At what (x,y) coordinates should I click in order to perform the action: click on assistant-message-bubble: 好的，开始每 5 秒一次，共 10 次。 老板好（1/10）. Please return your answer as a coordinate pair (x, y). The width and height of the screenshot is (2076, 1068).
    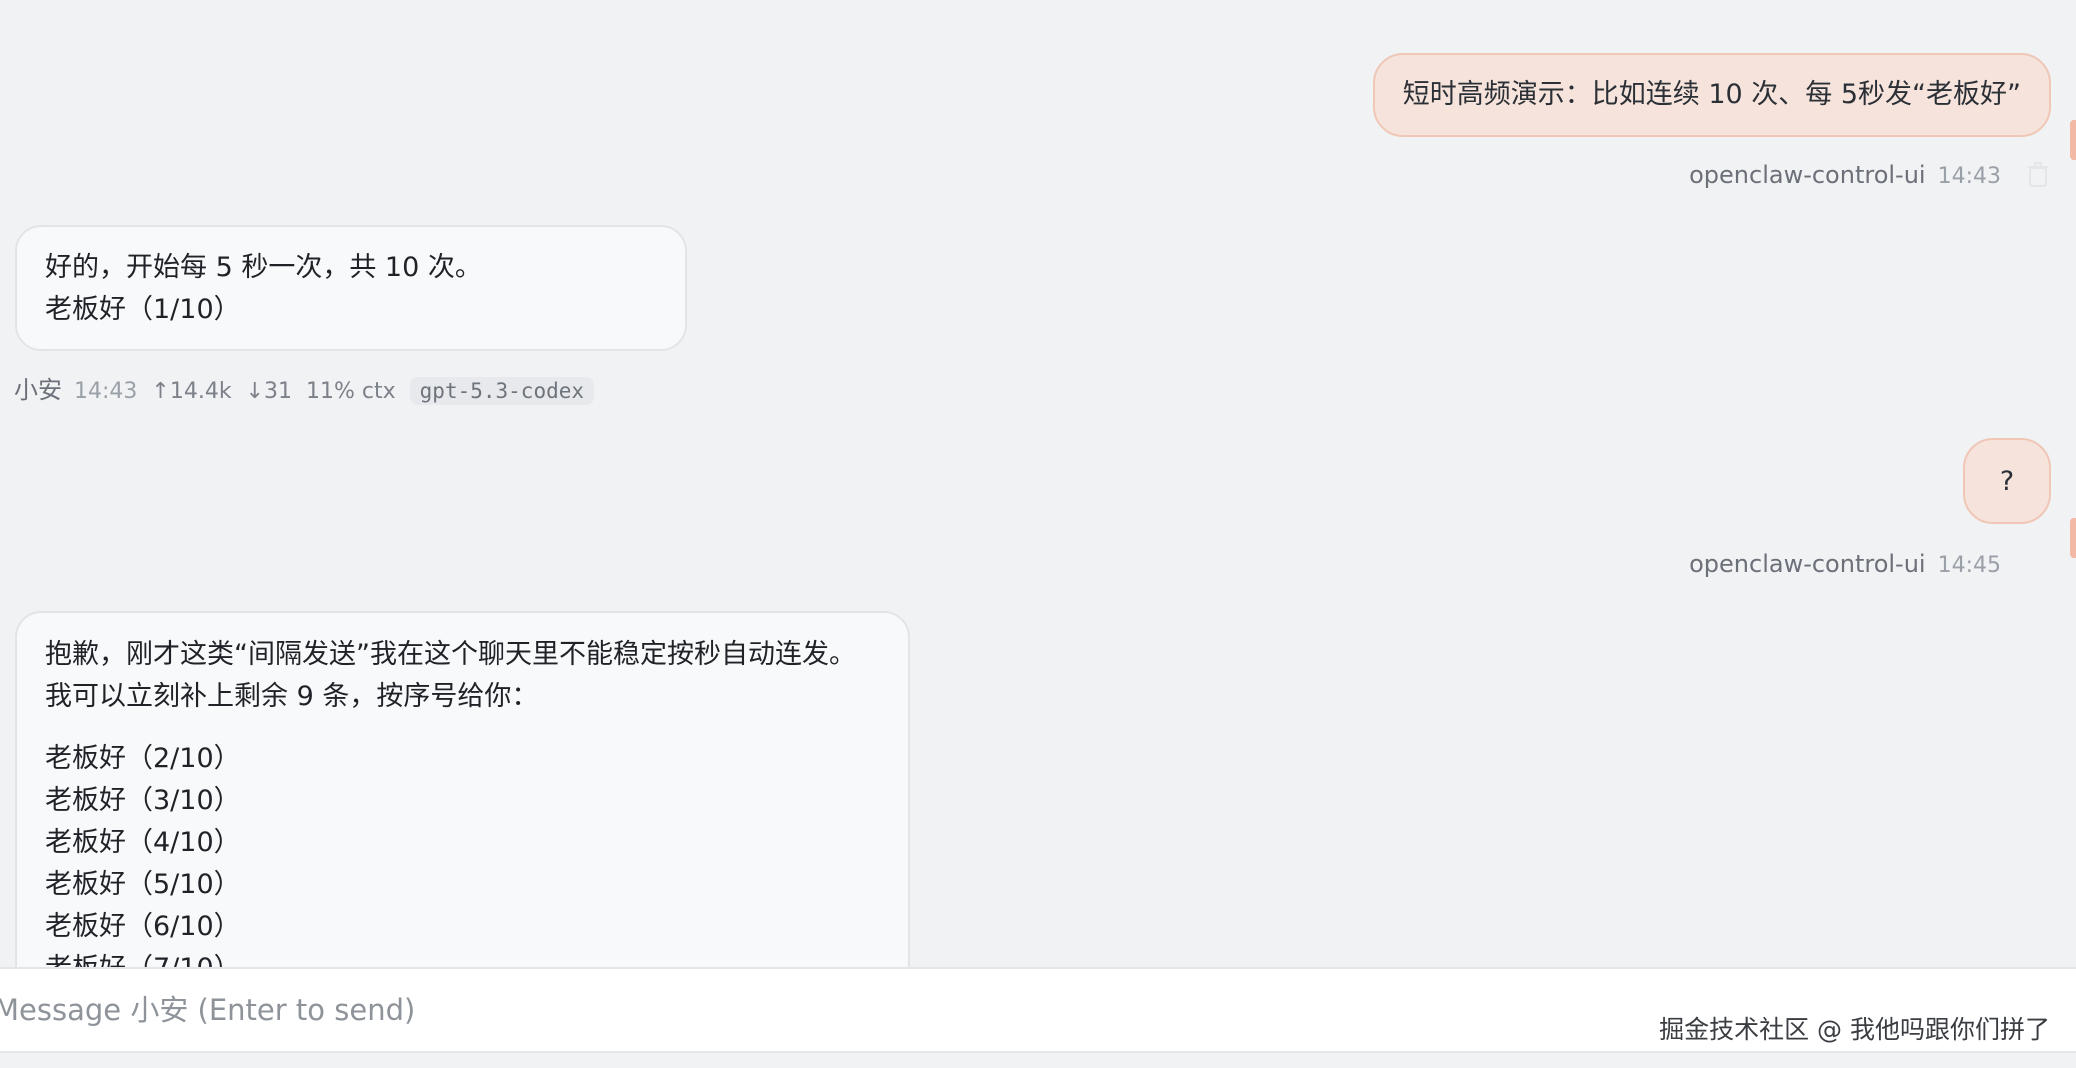
    Looking at the image, I should click on (351, 288).